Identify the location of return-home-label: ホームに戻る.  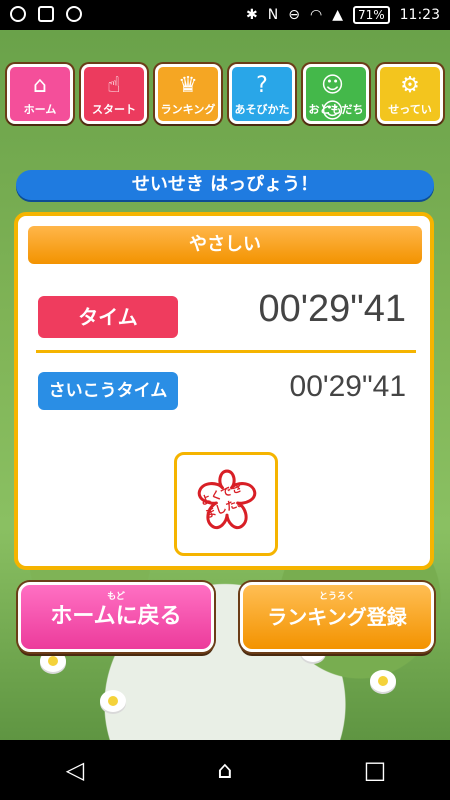
(116, 616).